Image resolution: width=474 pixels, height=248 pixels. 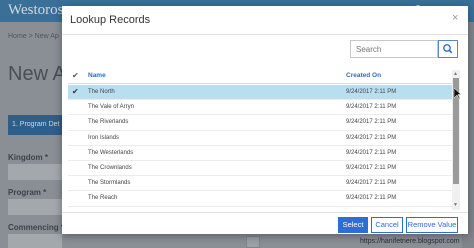 I want to click on mouse-cursor-icon, so click(x=458, y=94).